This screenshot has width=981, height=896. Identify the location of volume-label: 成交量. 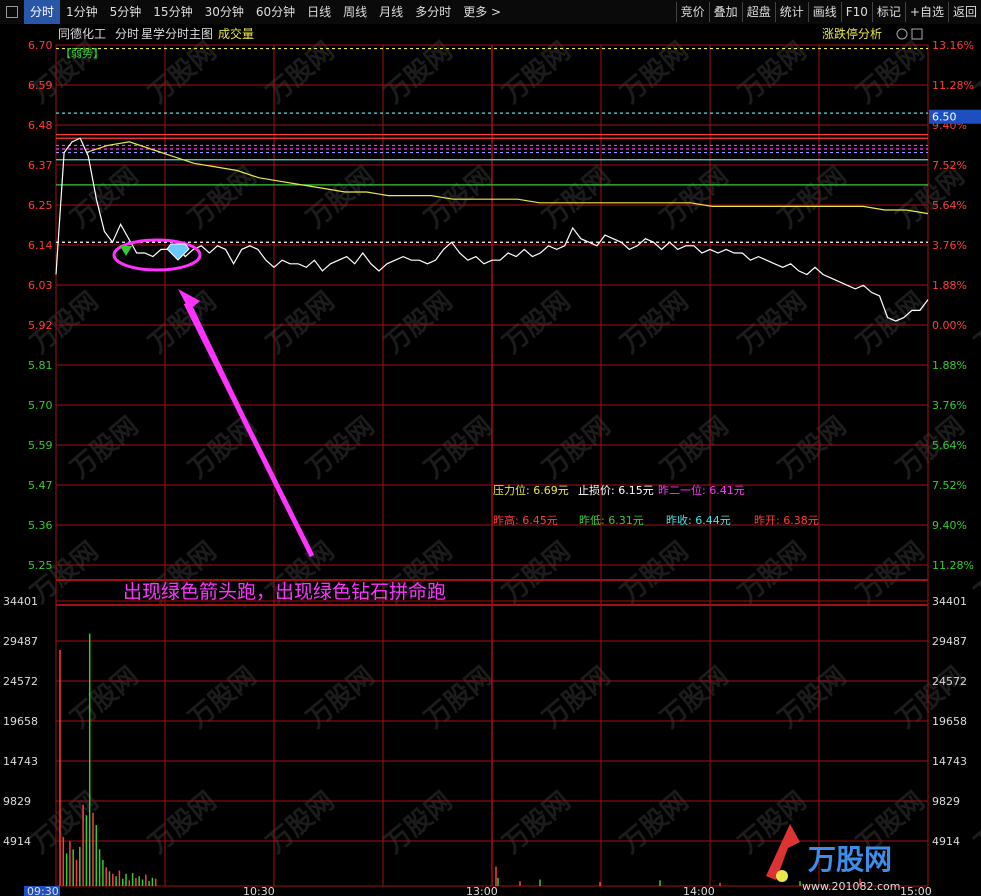
(236, 33).